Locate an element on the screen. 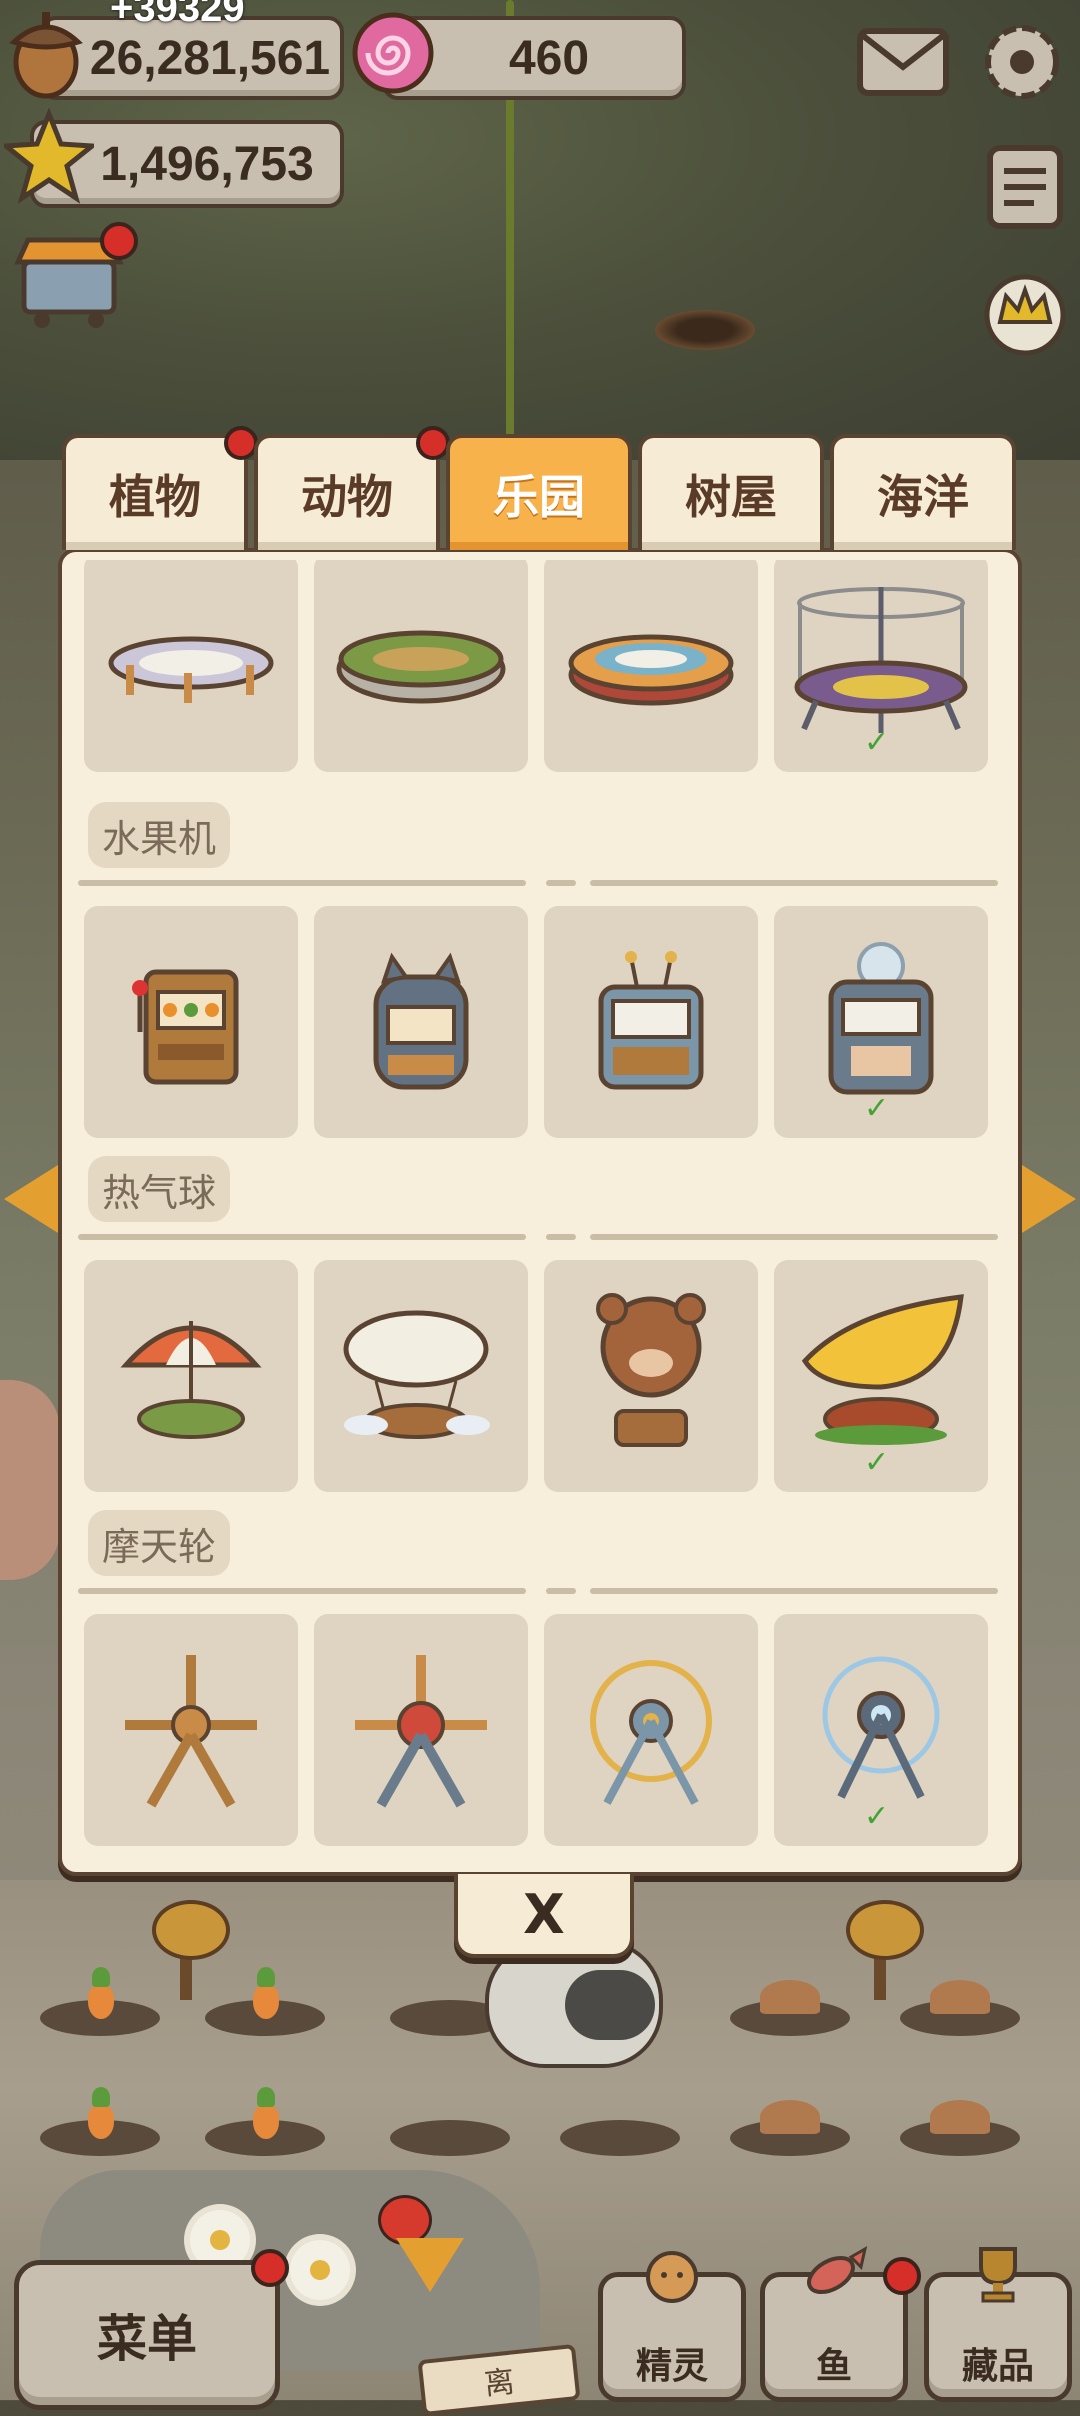 This screenshot has height=2416, width=1080. exit-sign-text: 离 is located at coordinates (499, 2383).